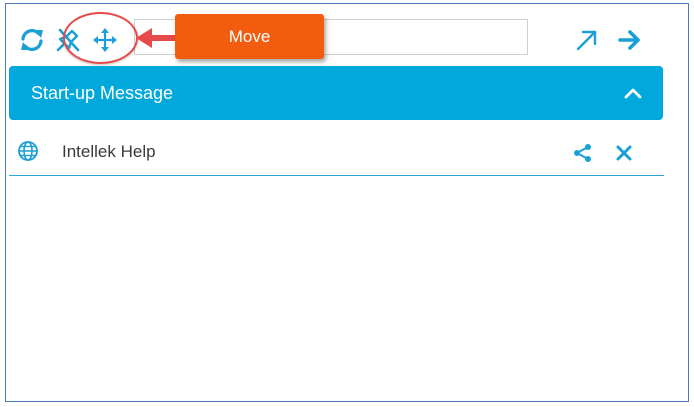  Describe the element at coordinates (109, 152) in the screenshot. I see `help-item-label: Intellek Help` at that location.